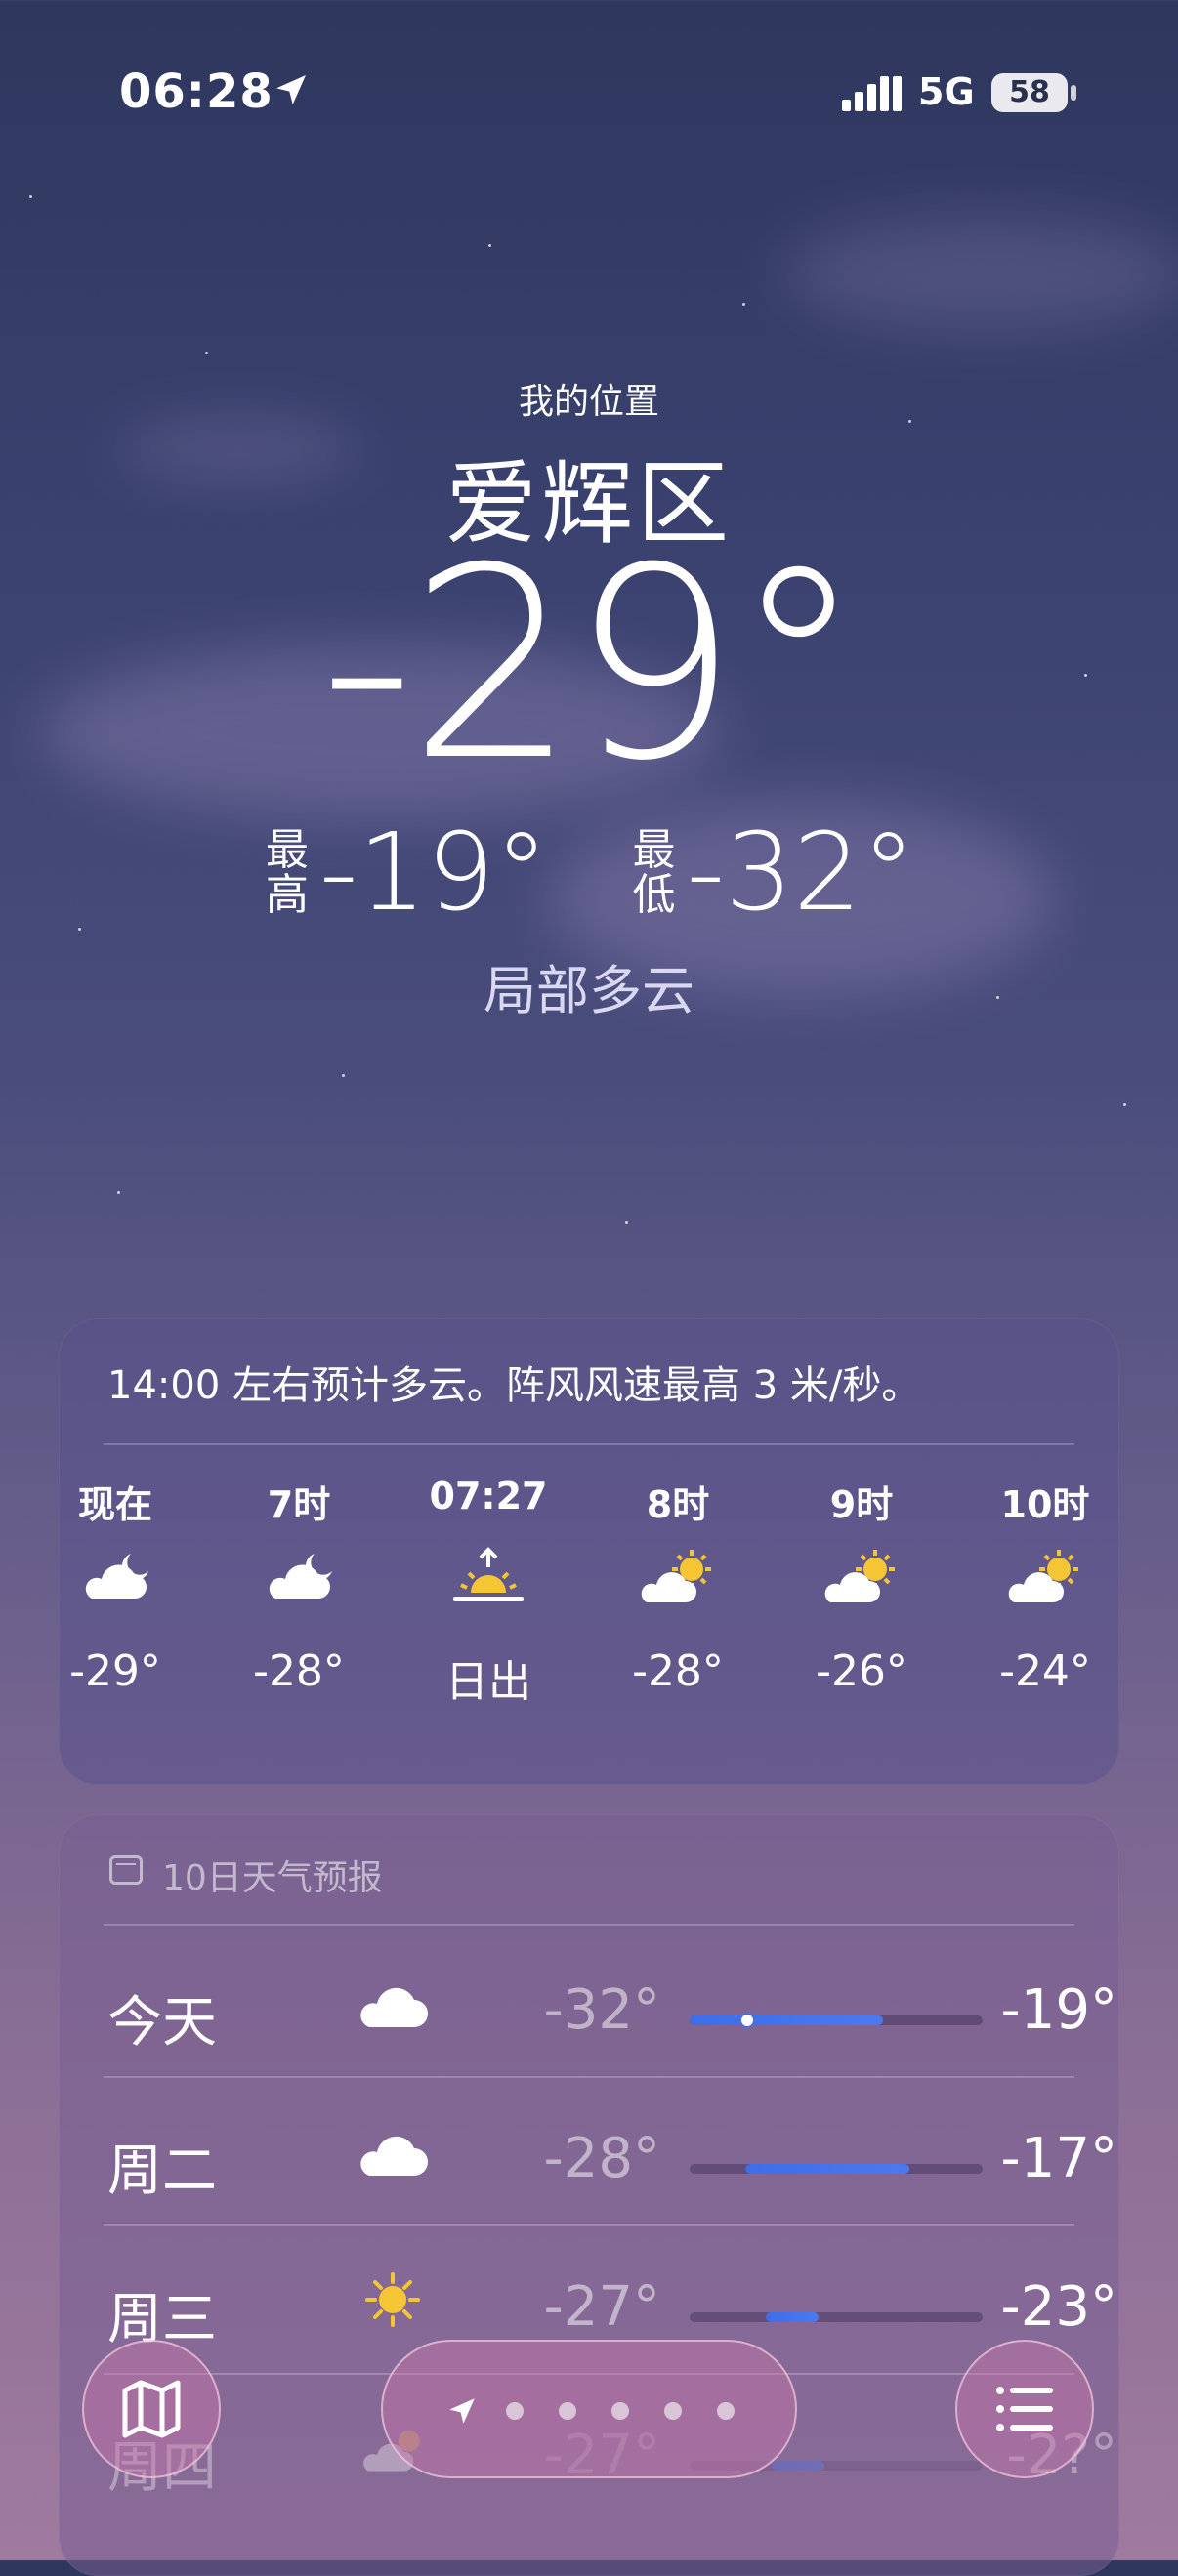 This screenshot has height=2576, width=1178. I want to click on battery-indicator: 58, so click(1029, 92).